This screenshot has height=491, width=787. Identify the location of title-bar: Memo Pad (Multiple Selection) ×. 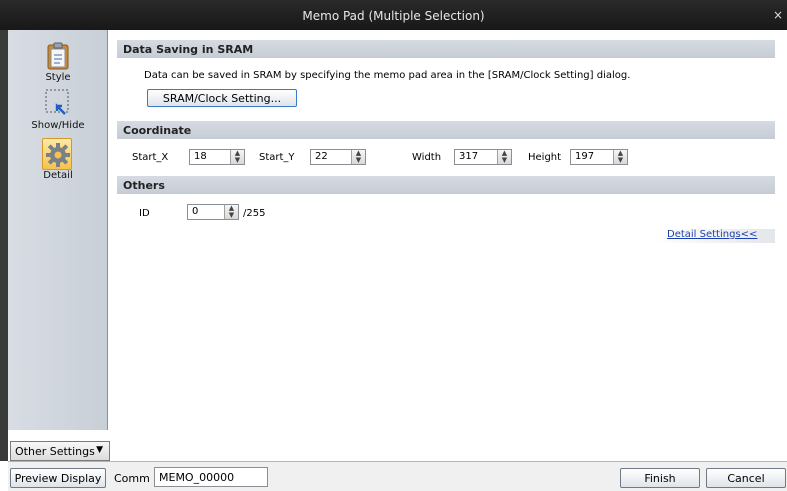
(393, 15).